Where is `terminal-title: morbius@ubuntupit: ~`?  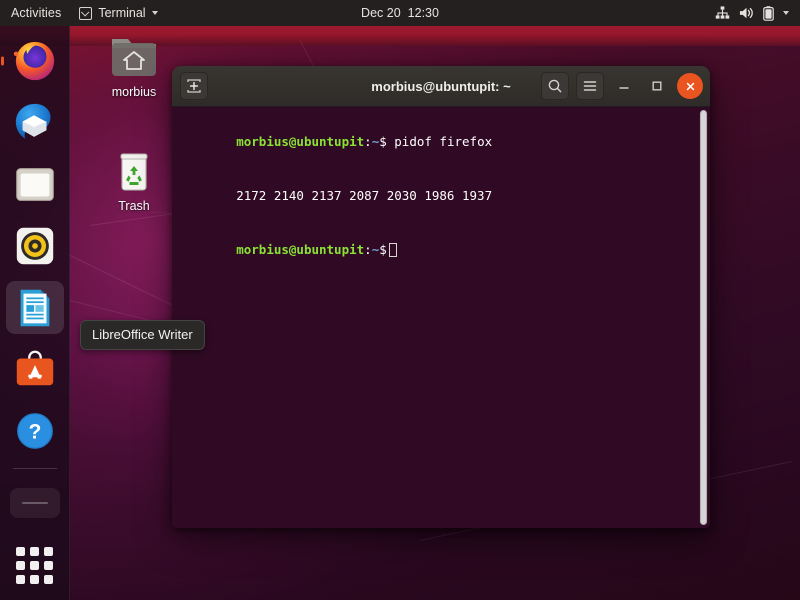
terminal-title: morbius@ubuntupit: ~ is located at coordinates (441, 86).